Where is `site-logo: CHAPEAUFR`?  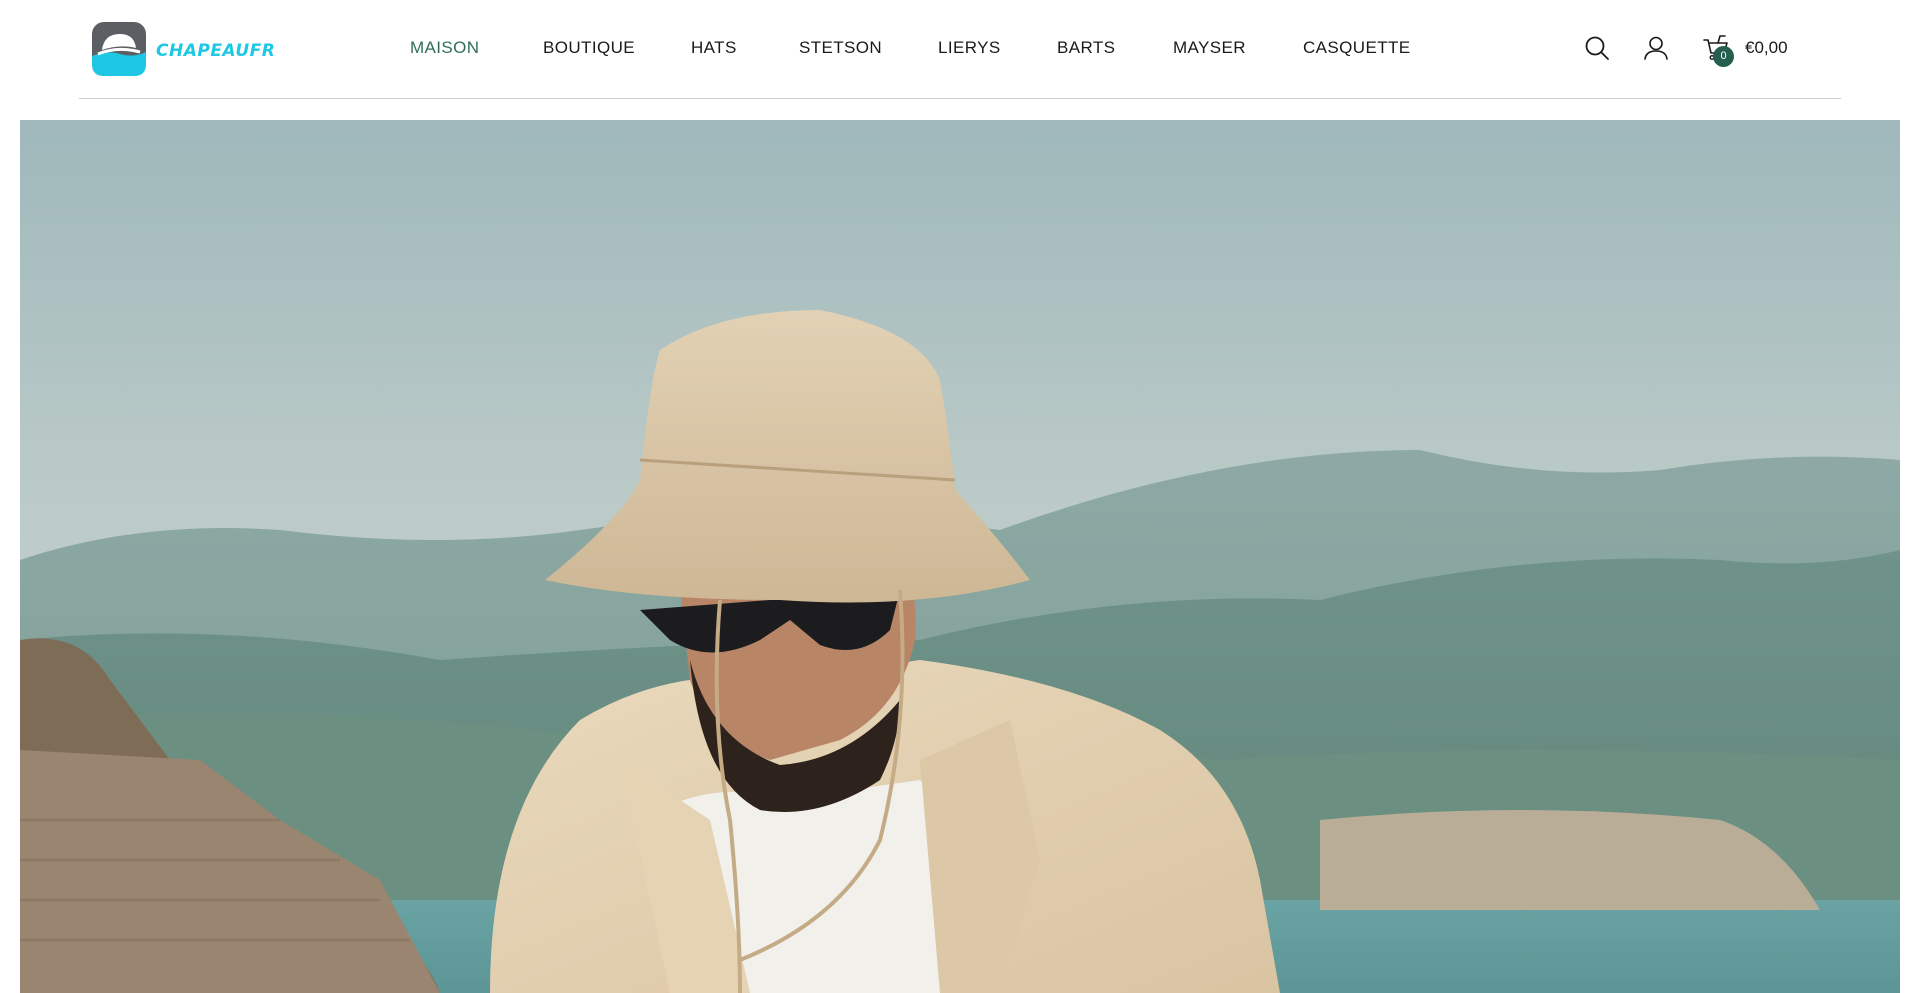
site-logo: CHAPEAUFR is located at coordinates (185, 49).